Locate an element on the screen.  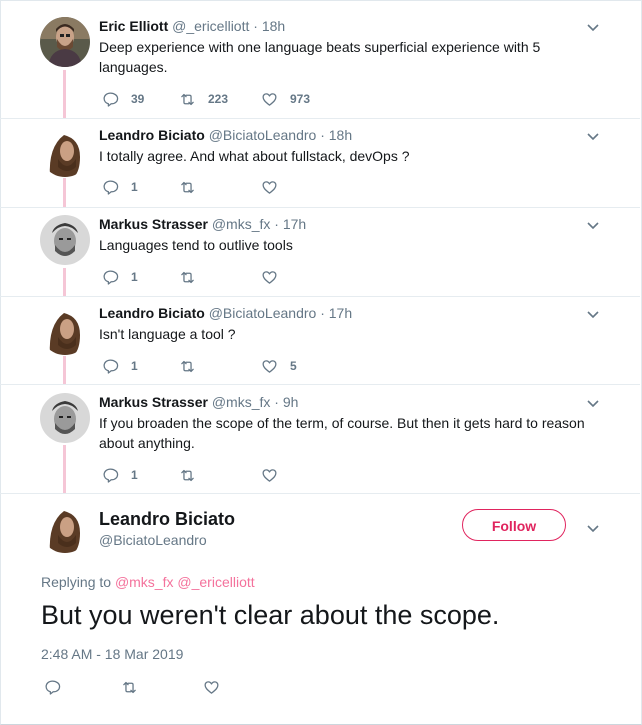
tweet-header: Leandro Biciato @BiciatoLeandro · 17h is located at coordinates (225, 313).